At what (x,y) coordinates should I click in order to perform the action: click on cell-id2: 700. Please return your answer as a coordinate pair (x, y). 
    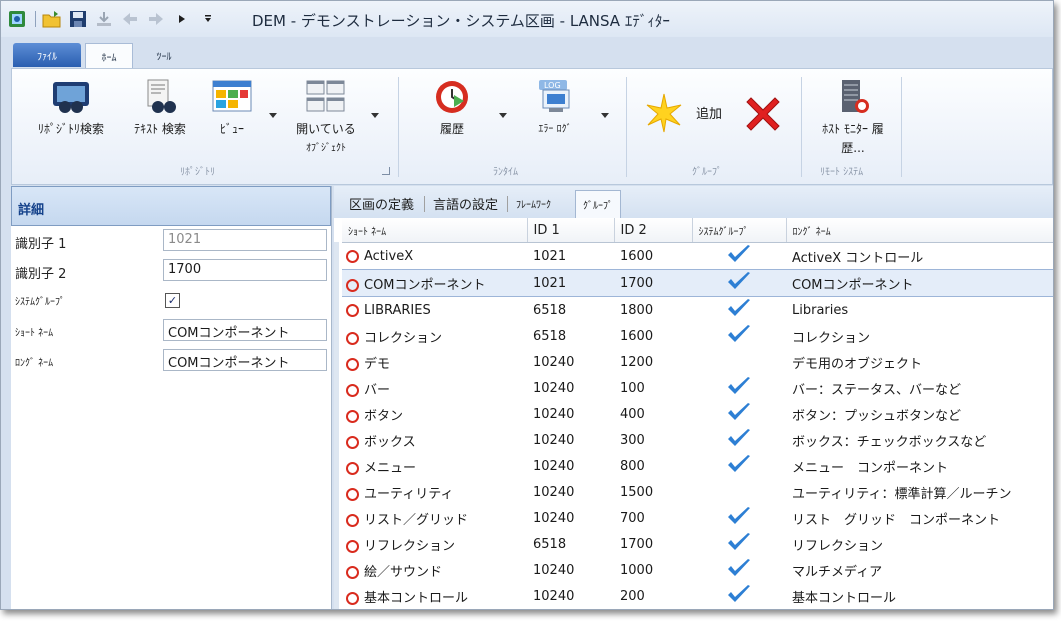
    Looking at the image, I should click on (632, 518).